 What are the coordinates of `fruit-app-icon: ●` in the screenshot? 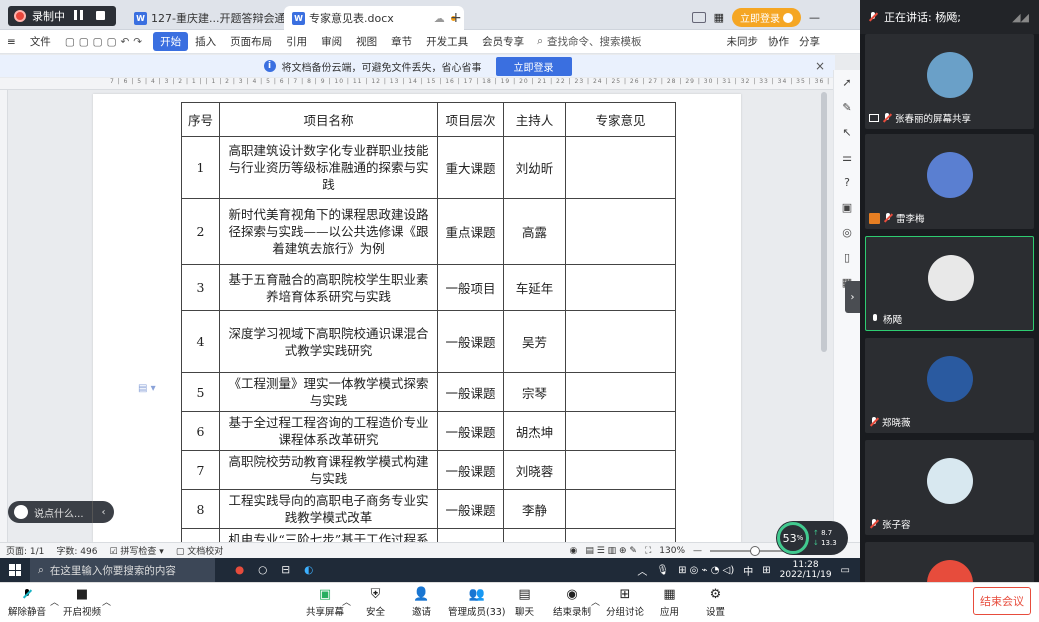 It's located at (239, 570).